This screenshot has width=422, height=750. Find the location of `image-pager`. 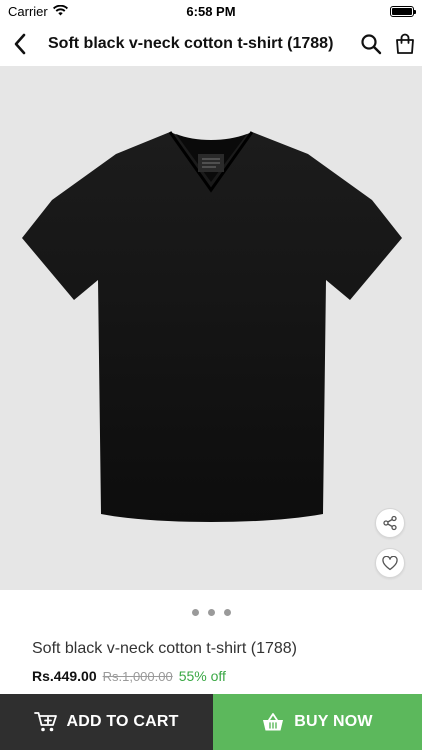

image-pager is located at coordinates (211, 612).